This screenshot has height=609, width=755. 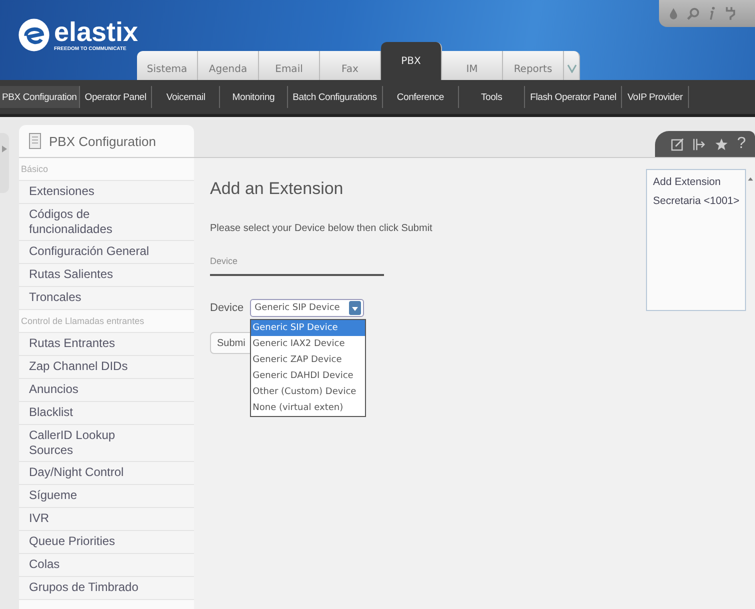 What do you see at coordinates (277, 189) in the screenshot?
I see `form-title: Add an Extension` at bounding box center [277, 189].